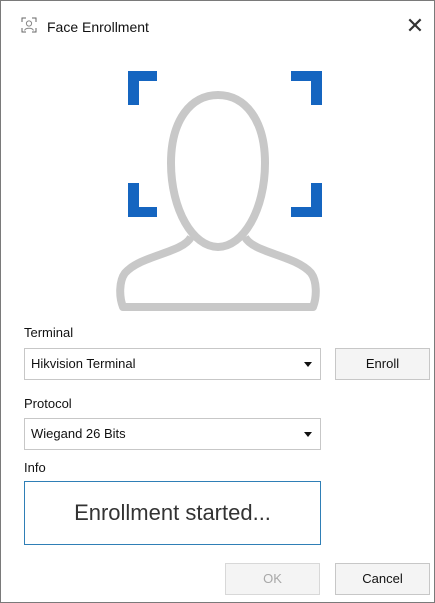 This screenshot has height=603, width=435. I want to click on bracket-top-left, so click(142, 88).